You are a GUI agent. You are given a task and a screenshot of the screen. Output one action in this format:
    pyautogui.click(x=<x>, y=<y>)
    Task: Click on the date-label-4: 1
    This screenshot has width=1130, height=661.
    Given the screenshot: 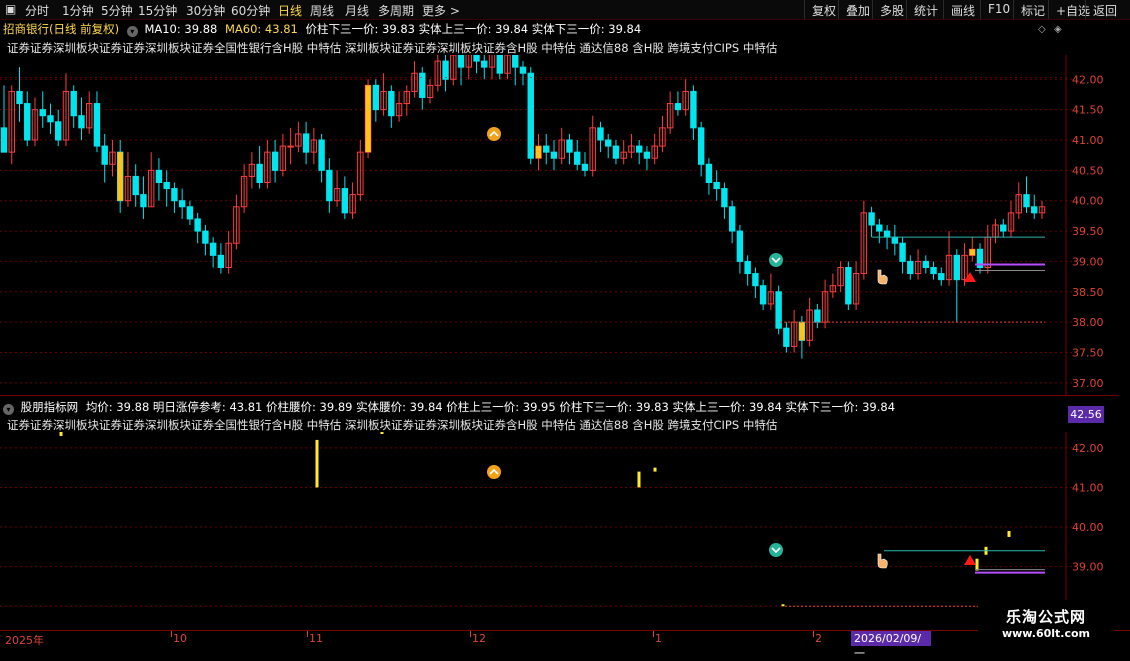 What is the action you would take?
    pyautogui.click(x=658, y=638)
    